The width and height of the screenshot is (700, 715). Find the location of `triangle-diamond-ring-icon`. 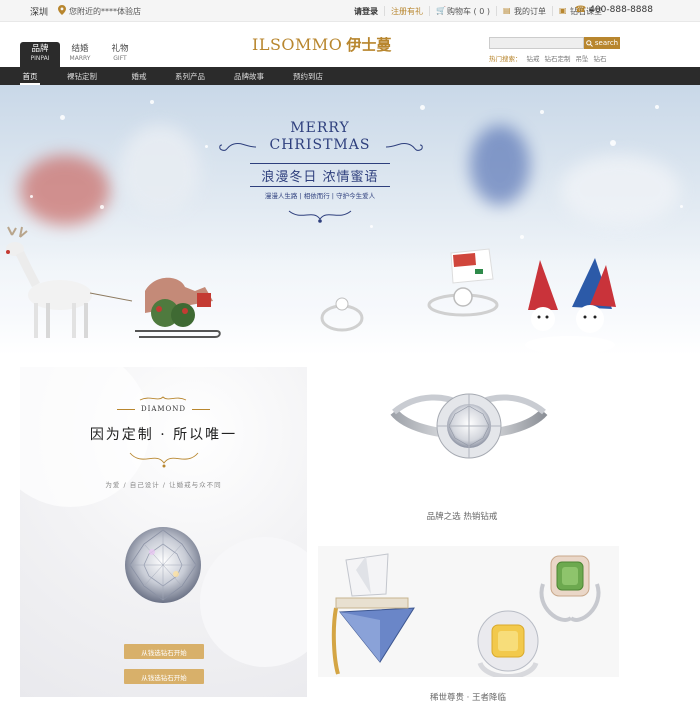

triangle-diamond-ring-icon is located at coordinates (373, 614).